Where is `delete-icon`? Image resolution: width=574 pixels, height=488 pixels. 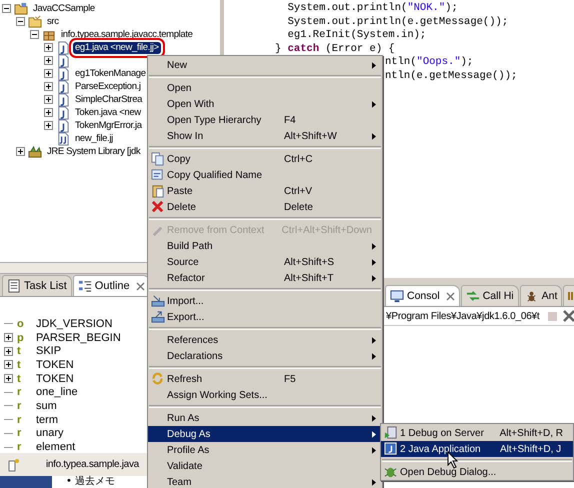
delete-icon is located at coordinates (158, 207).